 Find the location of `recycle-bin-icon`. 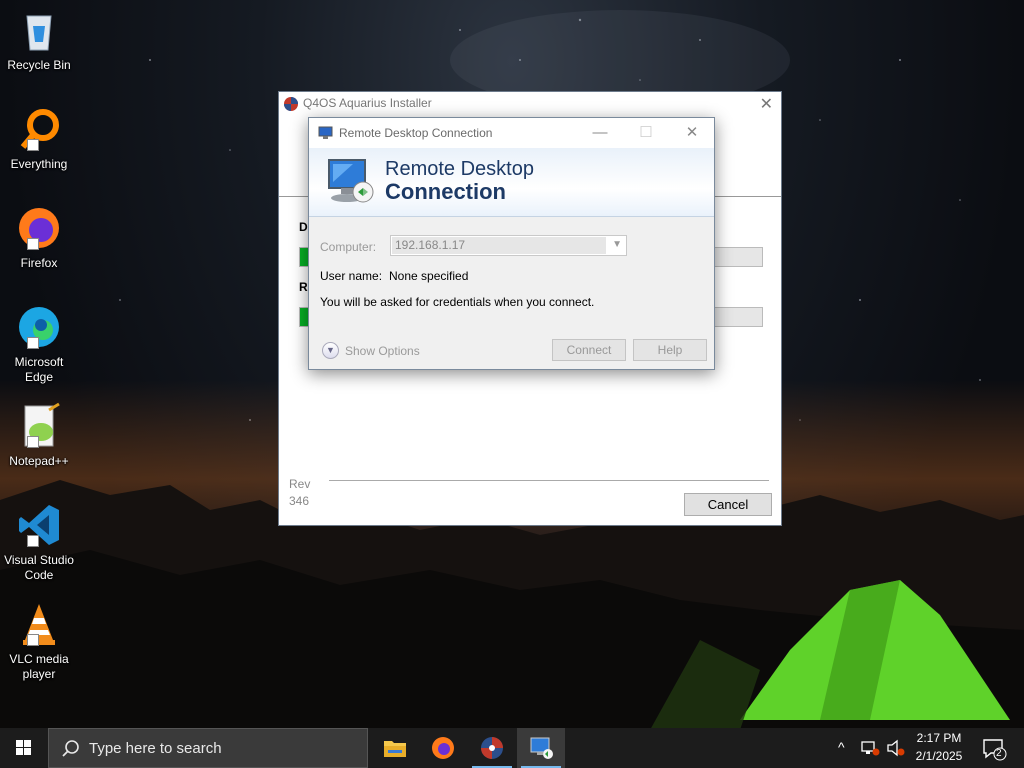

recycle-bin-icon is located at coordinates (39, 30).